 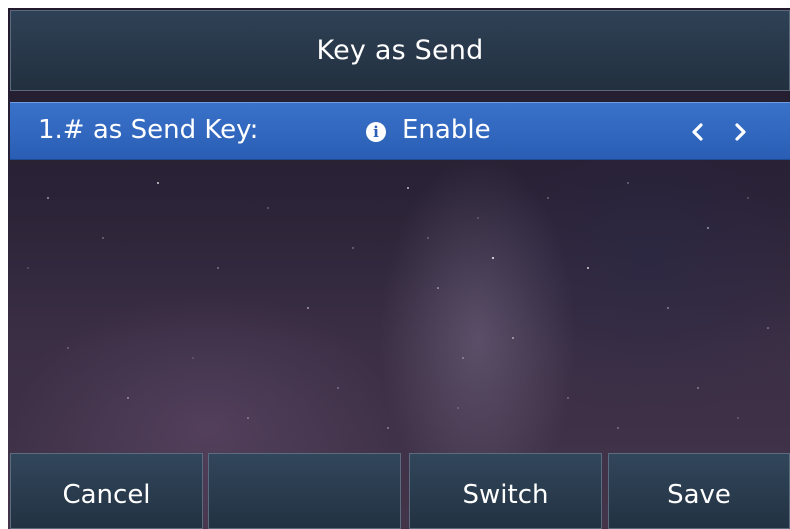 What do you see at coordinates (698, 132) in the screenshot?
I see `chevron-left-icon` at bounding box center [698, 132].